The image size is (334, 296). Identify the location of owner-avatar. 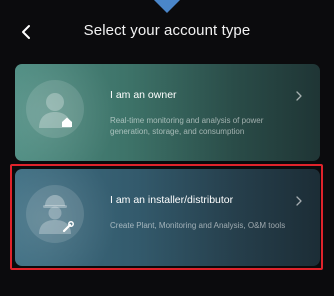
(55, 109).